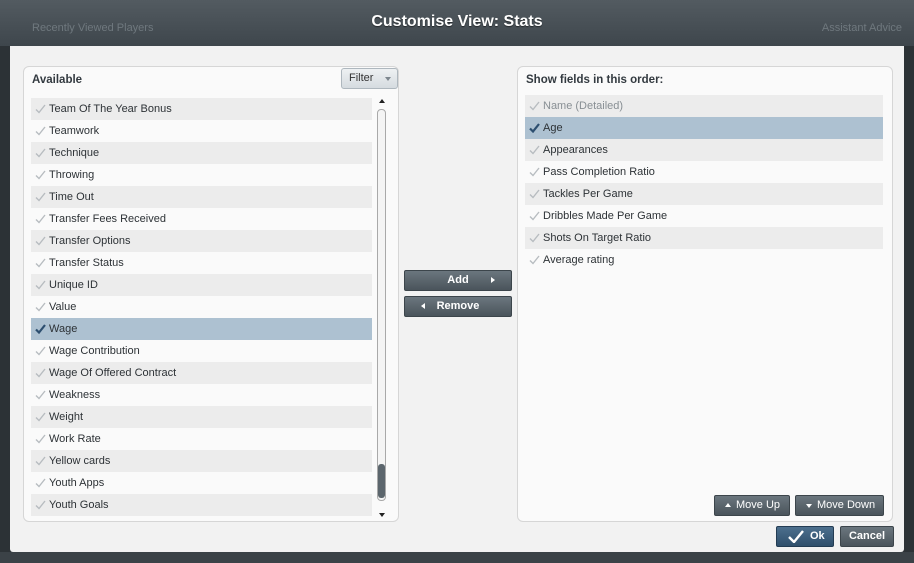 The height and width of the screenshot is (563, 914). I want to click on available-scrollbar, so click(382, 307).